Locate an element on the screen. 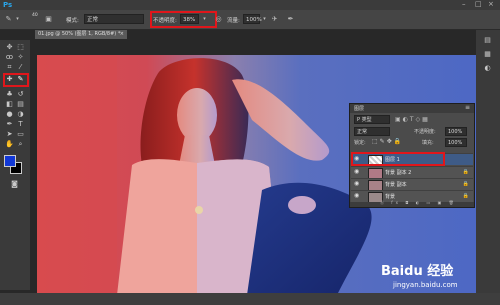 The image size is (500, 305). move-tool-icon: ✥ is located at coordinates (9, 47).